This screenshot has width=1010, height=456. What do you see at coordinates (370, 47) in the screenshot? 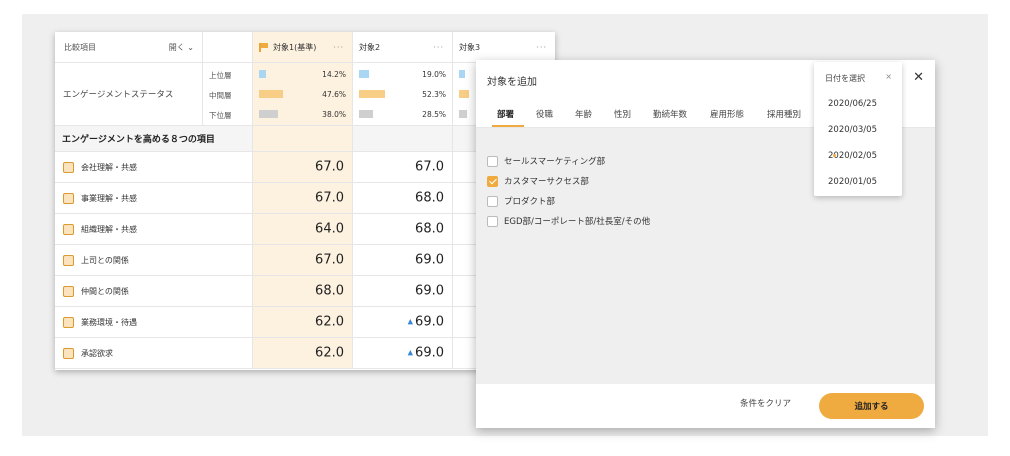
I see `target2-label: 対象2` at bounding box center [370, 47].